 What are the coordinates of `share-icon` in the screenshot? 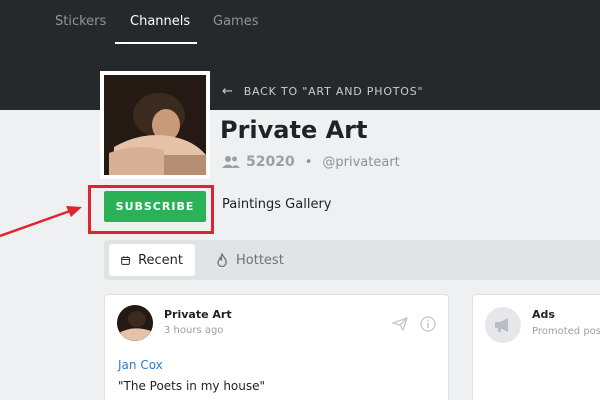 It's located at (400, 324).